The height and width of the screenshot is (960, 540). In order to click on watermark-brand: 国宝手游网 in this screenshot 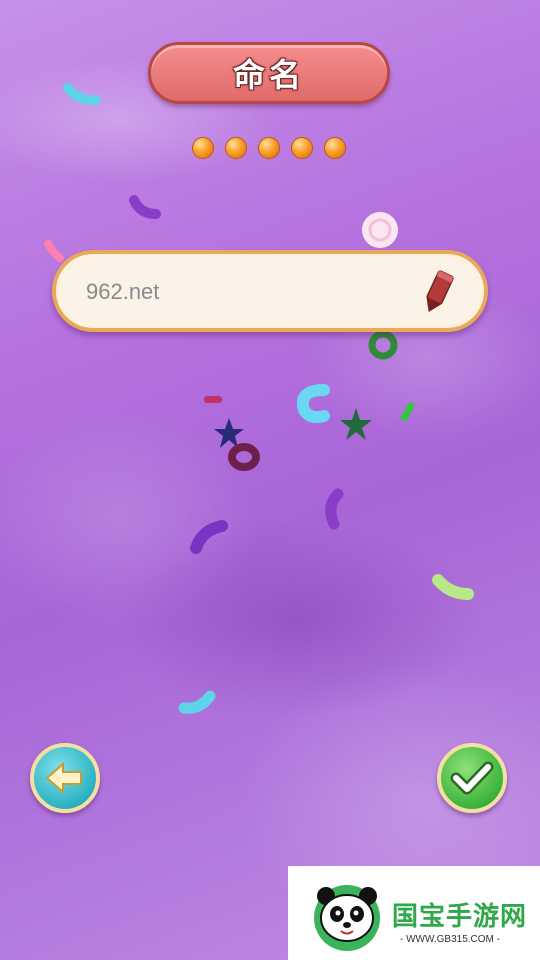, I will do `click(460, 917)`.